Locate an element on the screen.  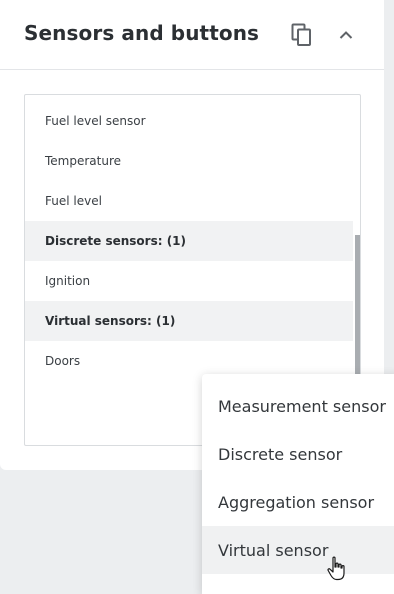
copy-icon is located at coordinates (301, 34).